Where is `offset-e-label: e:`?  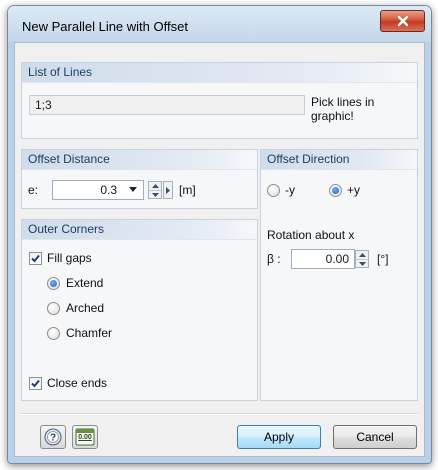
offset-e-label: e: is located at coordinates (33, 190).